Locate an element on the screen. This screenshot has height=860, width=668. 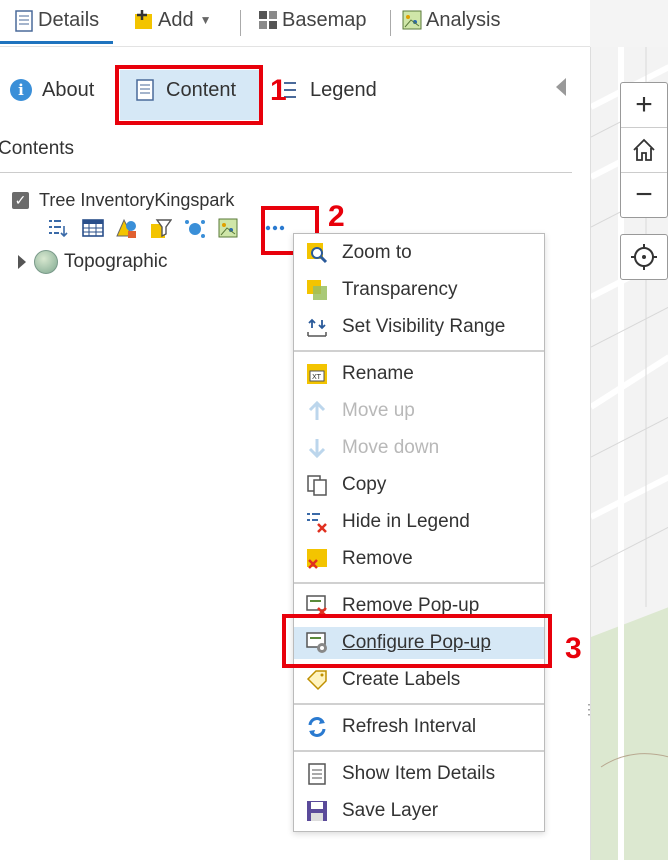
menu-label: Move down is located at coordinates (391, 447).